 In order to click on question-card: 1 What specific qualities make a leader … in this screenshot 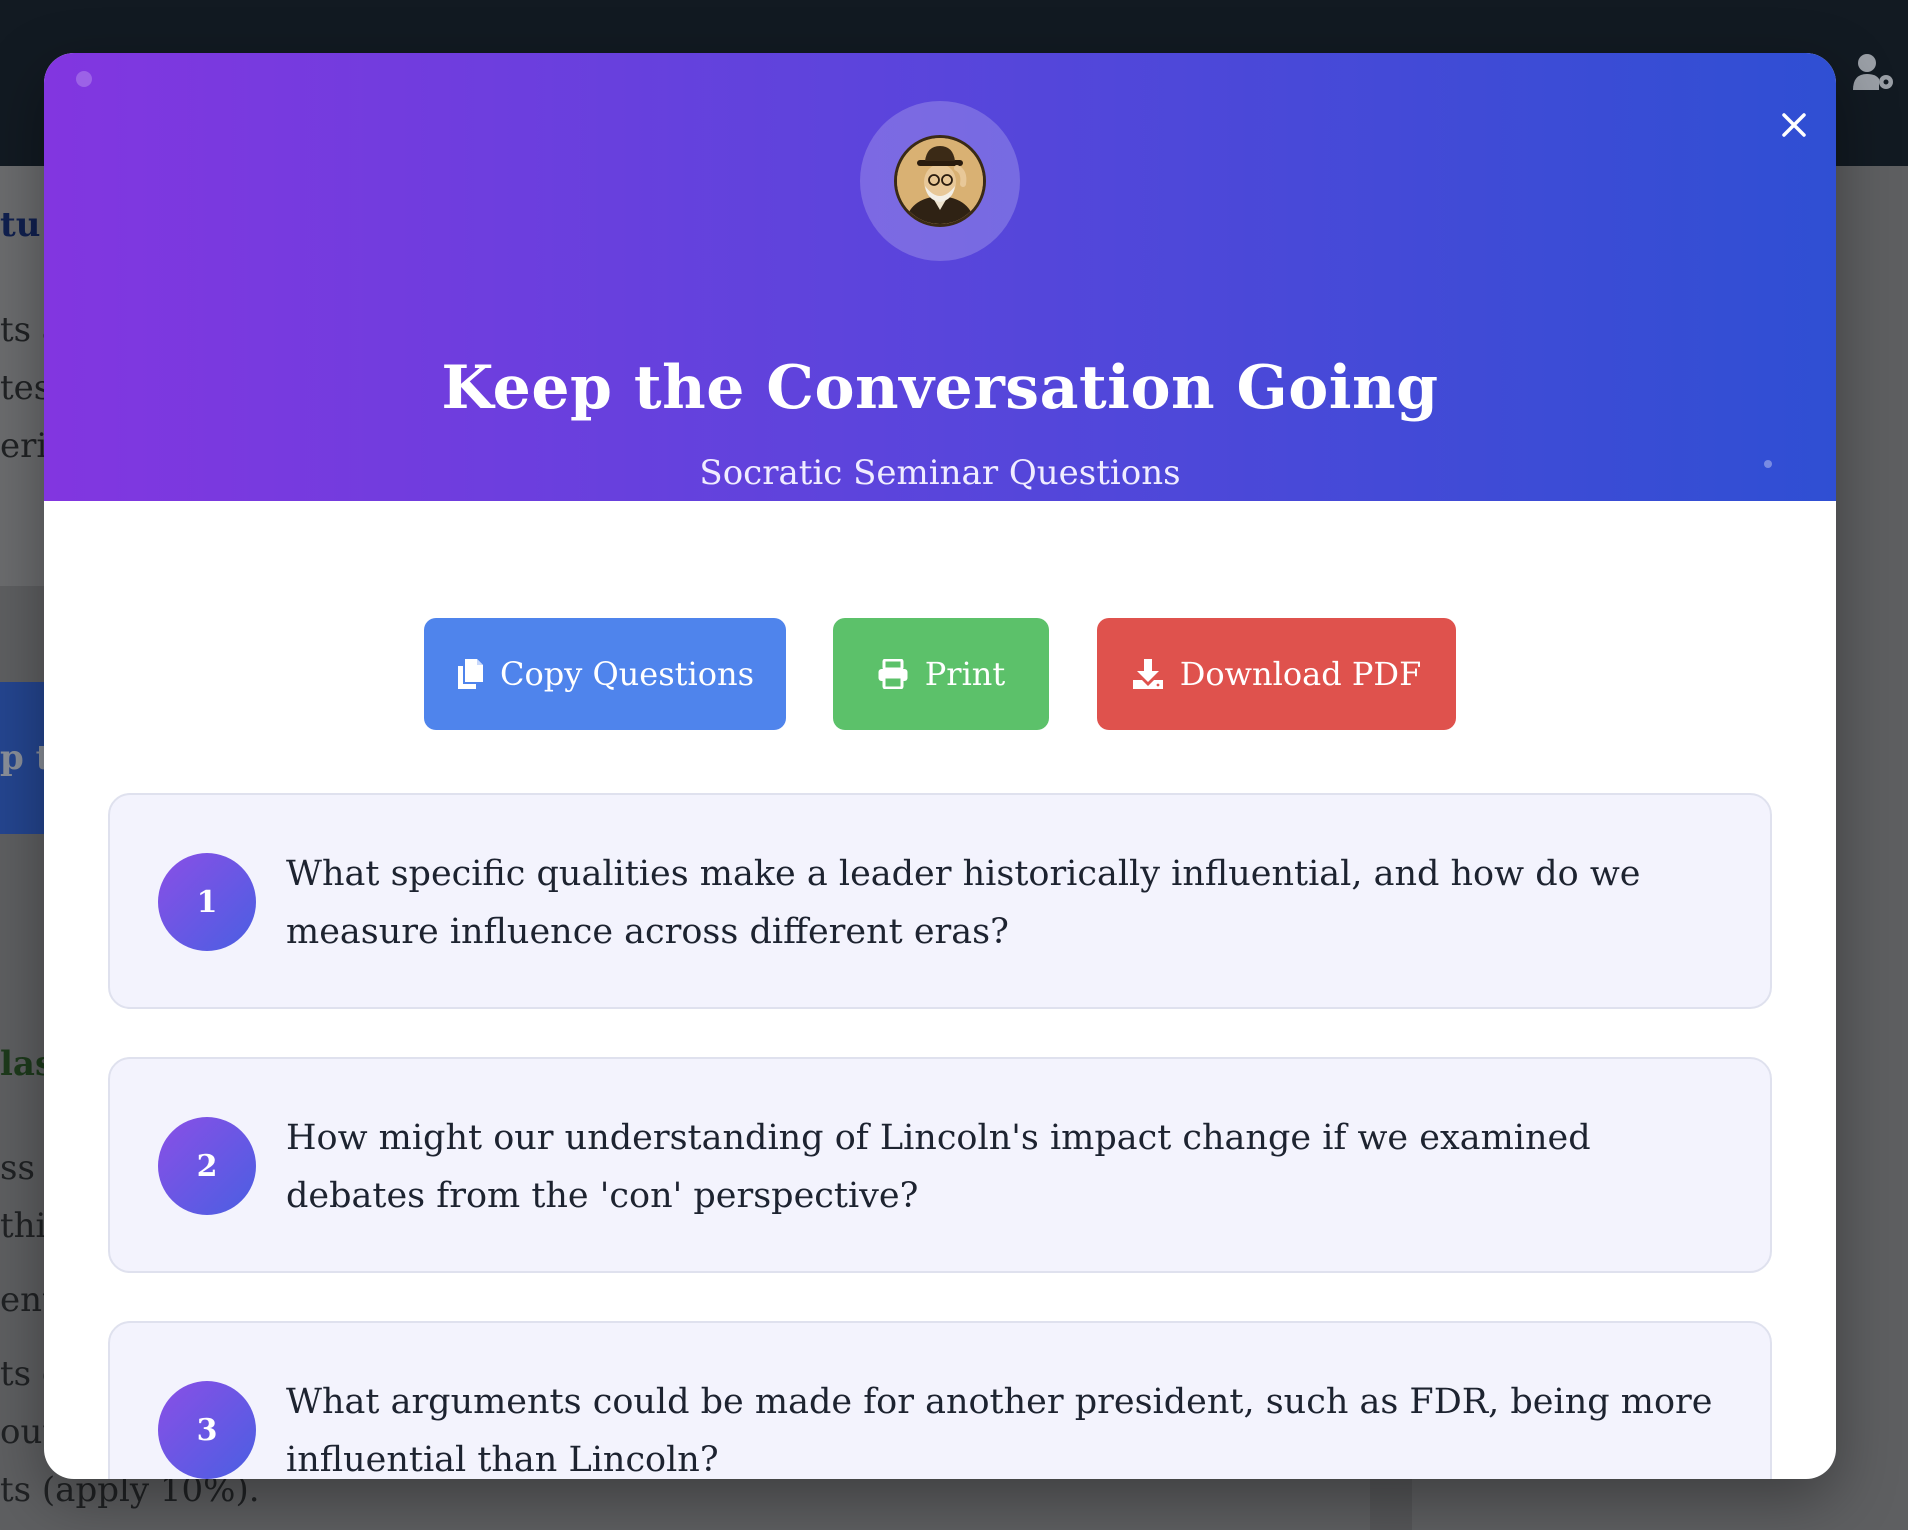, I will do `click(940, 901)`.